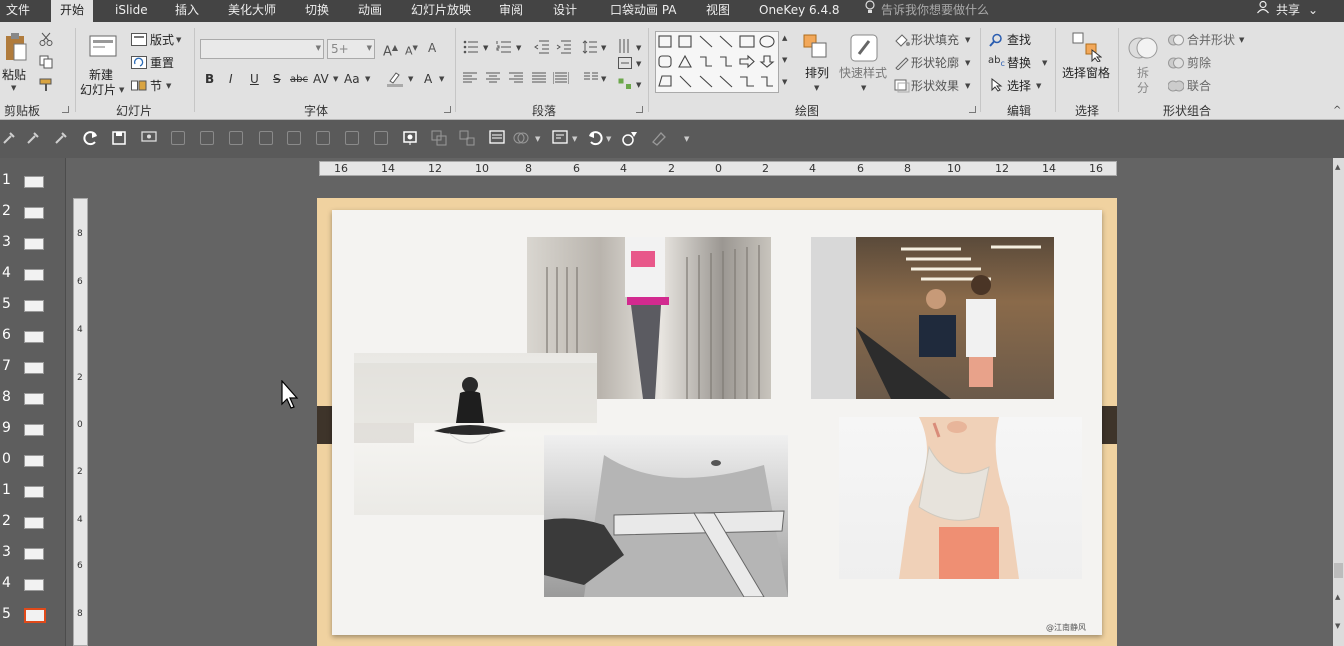 The height and width of the screenshot is (646, 1344). What do you see at coordinates (1288, 11) in the screenshot?
I see `share-button: 共享` at bounding box center [1288, 11].